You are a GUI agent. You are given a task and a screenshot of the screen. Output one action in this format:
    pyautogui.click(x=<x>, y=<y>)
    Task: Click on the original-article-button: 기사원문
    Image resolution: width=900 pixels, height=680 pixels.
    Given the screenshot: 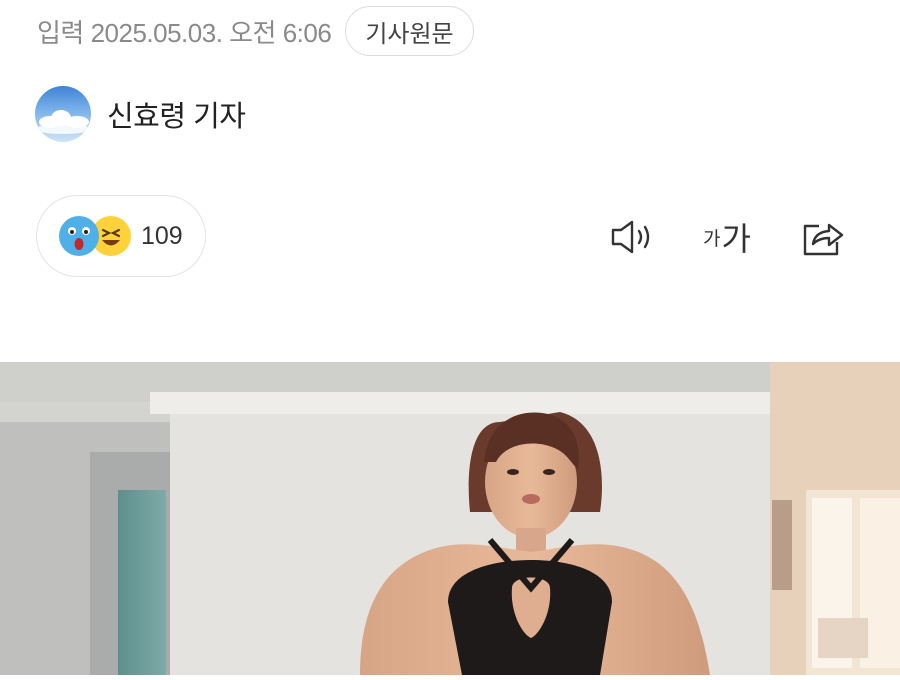 What is the action you would take?
    pyautogui.click(x=409, y=31)
    